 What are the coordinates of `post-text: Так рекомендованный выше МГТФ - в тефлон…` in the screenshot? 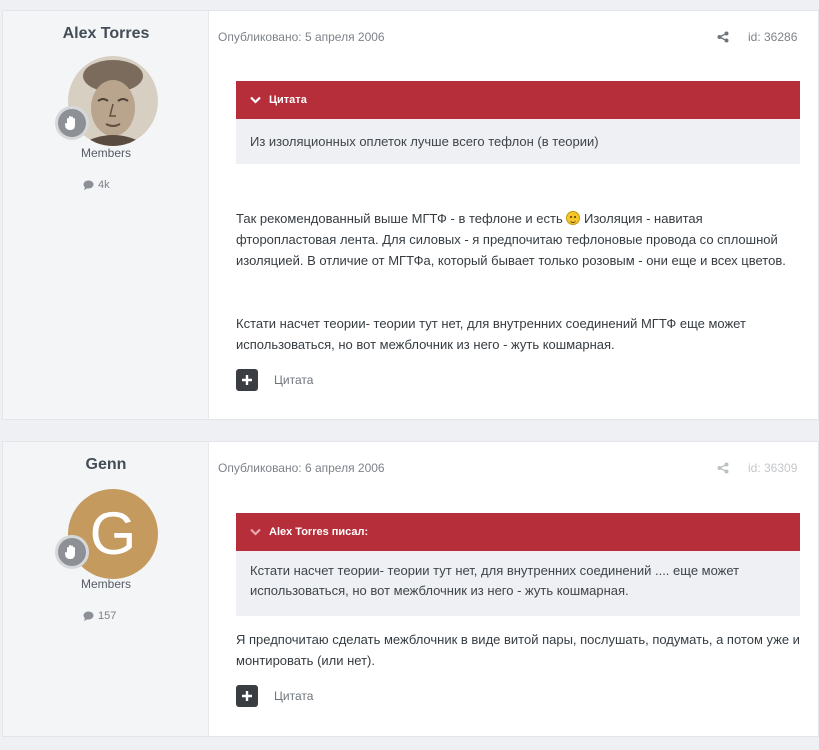 It's located at (399, 218).